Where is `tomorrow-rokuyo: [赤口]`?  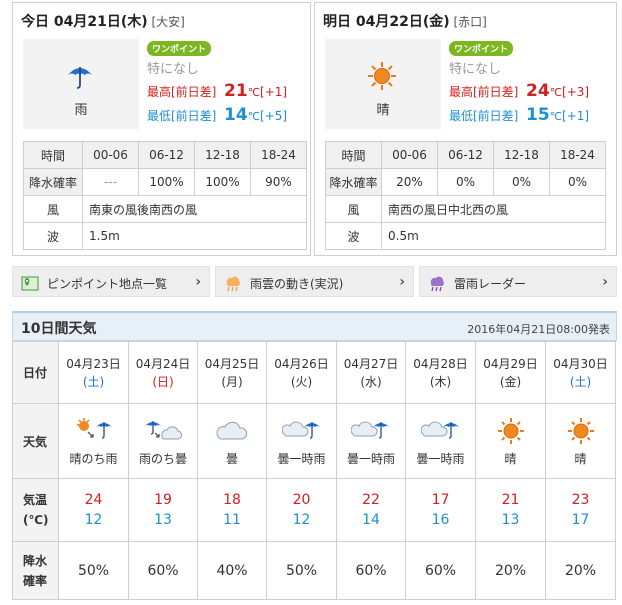 tomorrow-rokuyo: [赤口] is located at coordinates (470, 22).